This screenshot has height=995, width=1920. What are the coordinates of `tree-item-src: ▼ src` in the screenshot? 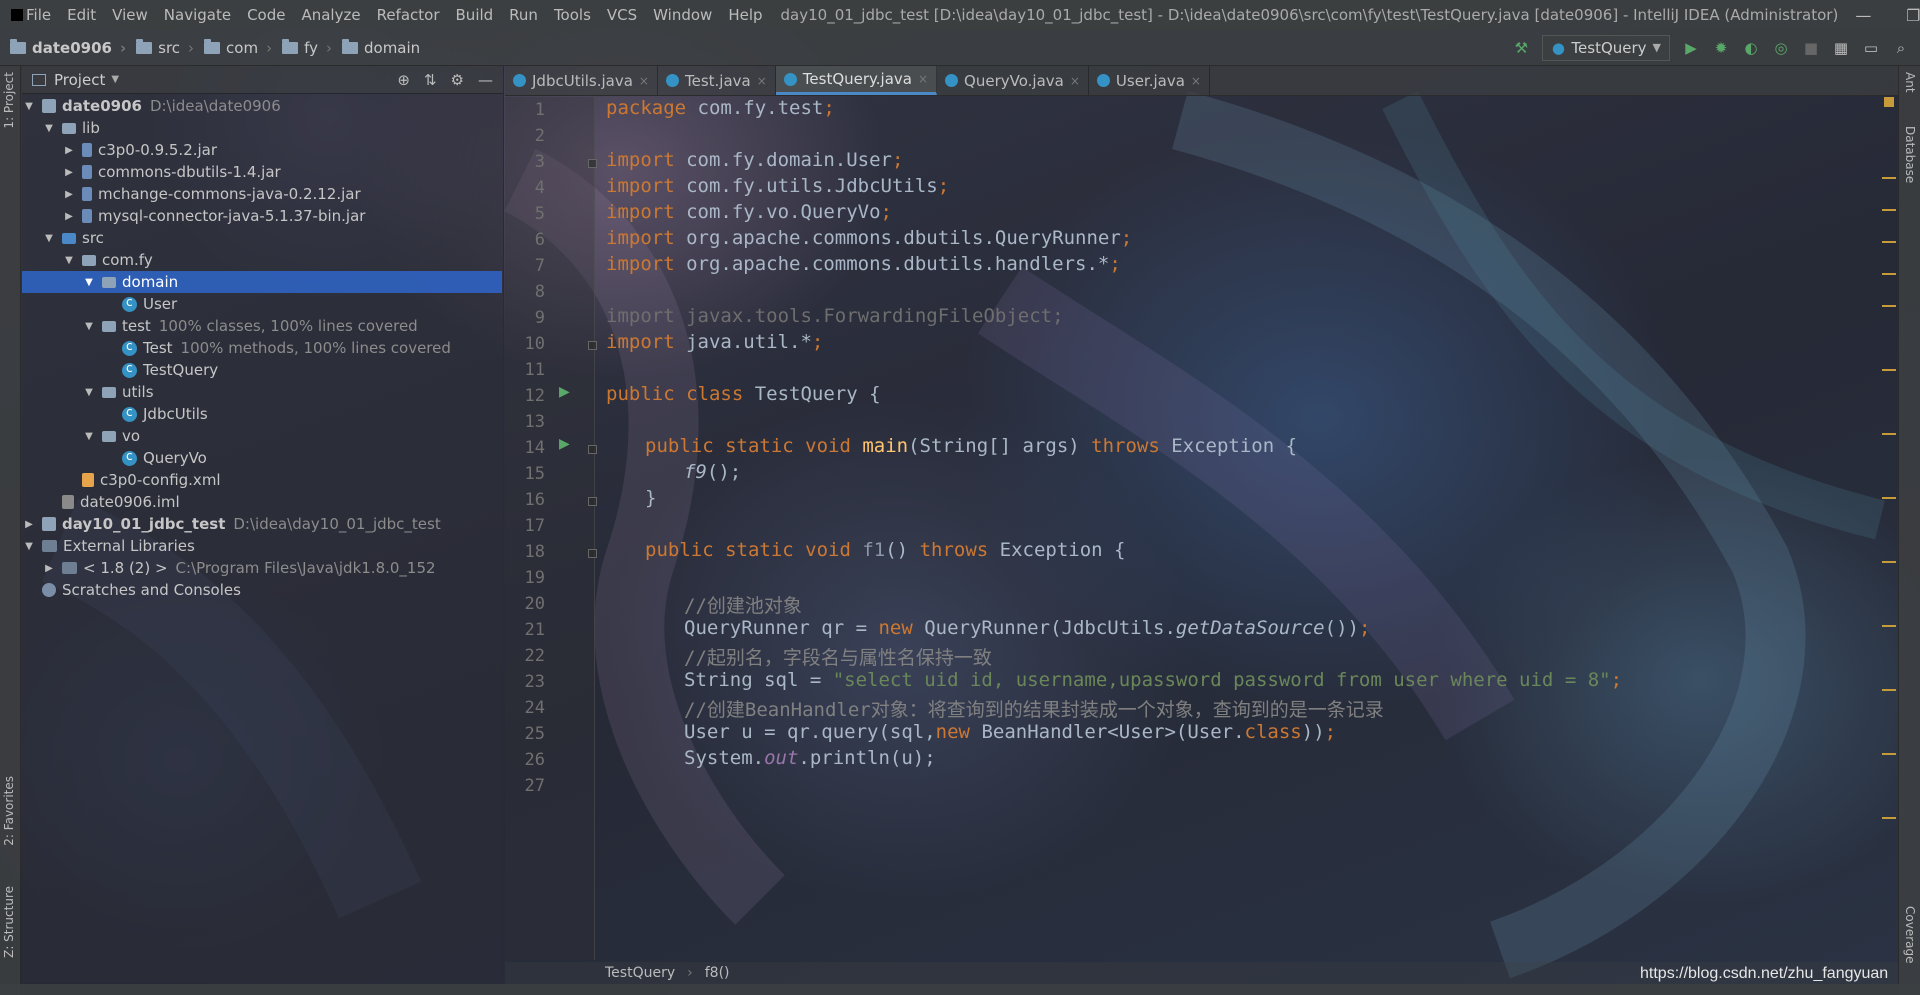 It's located at (262, 238).